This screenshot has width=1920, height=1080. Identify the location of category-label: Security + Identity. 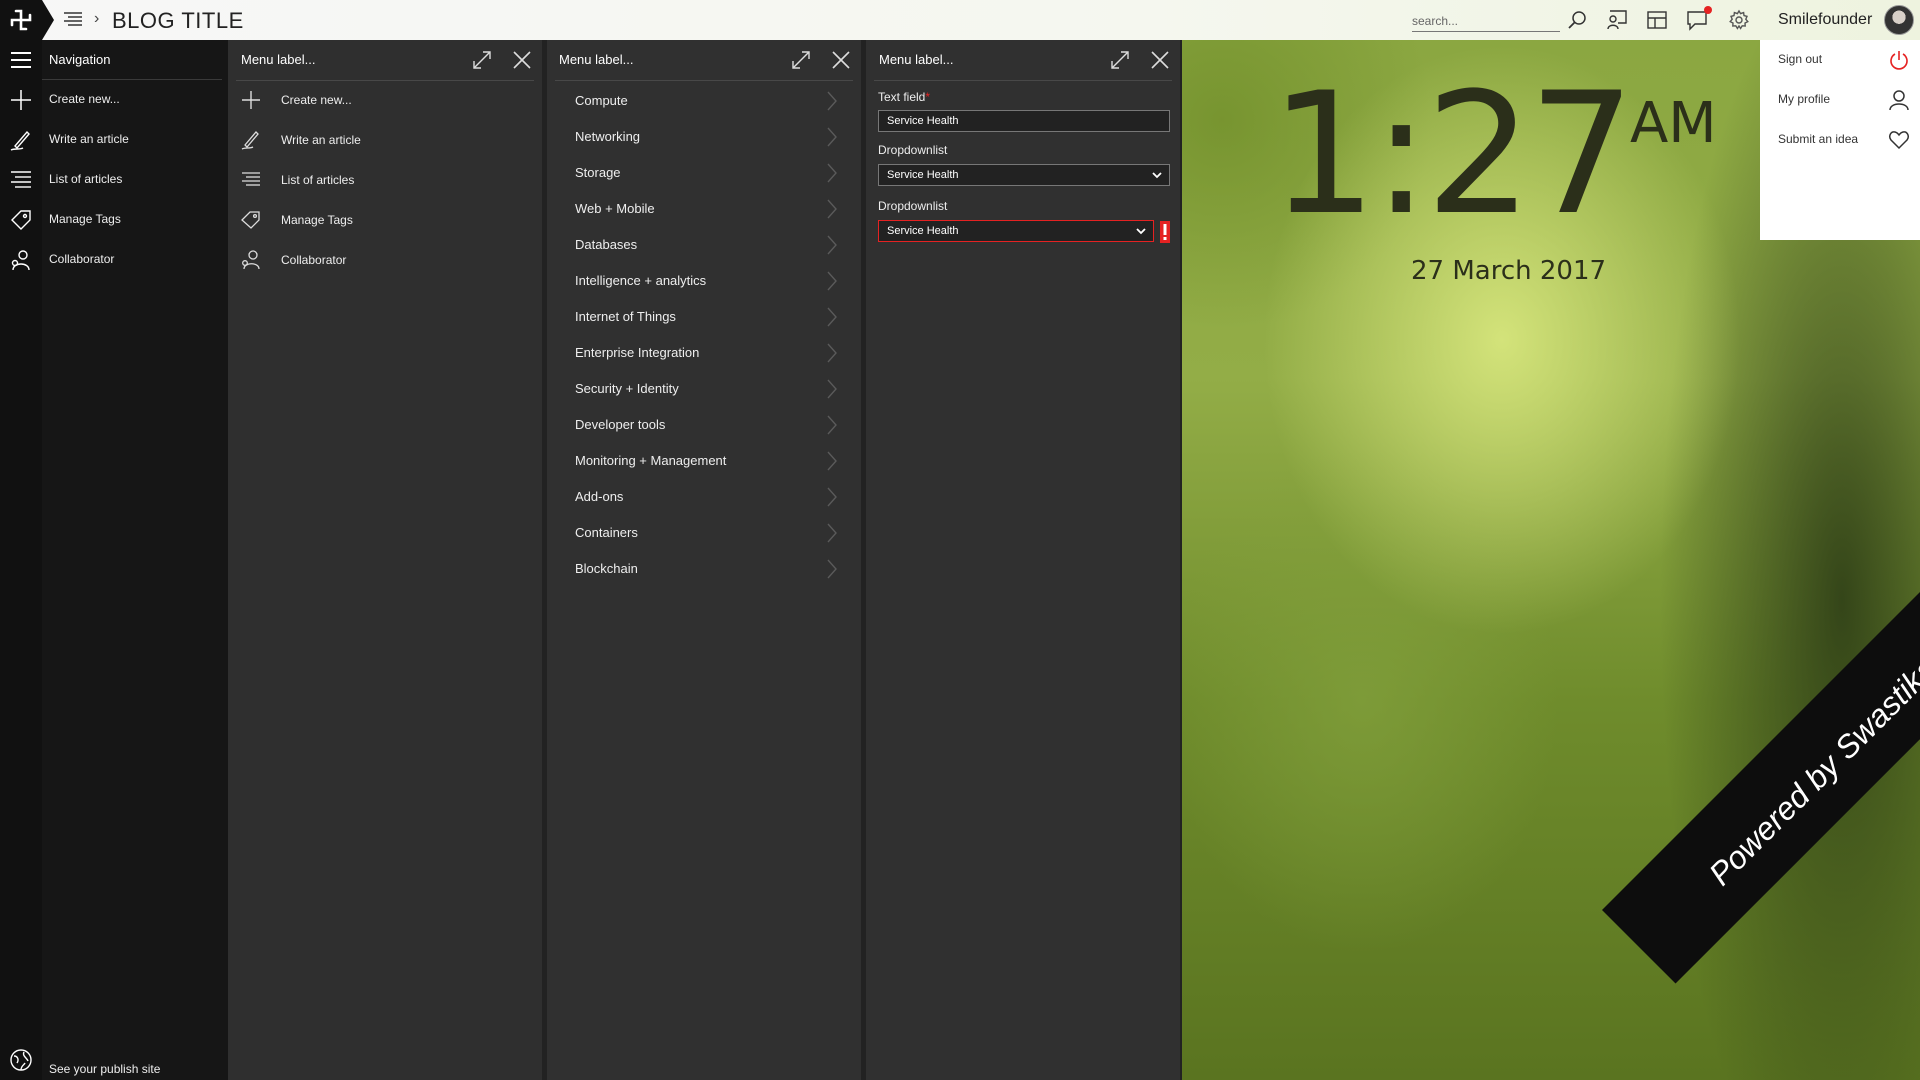
(627, 388).